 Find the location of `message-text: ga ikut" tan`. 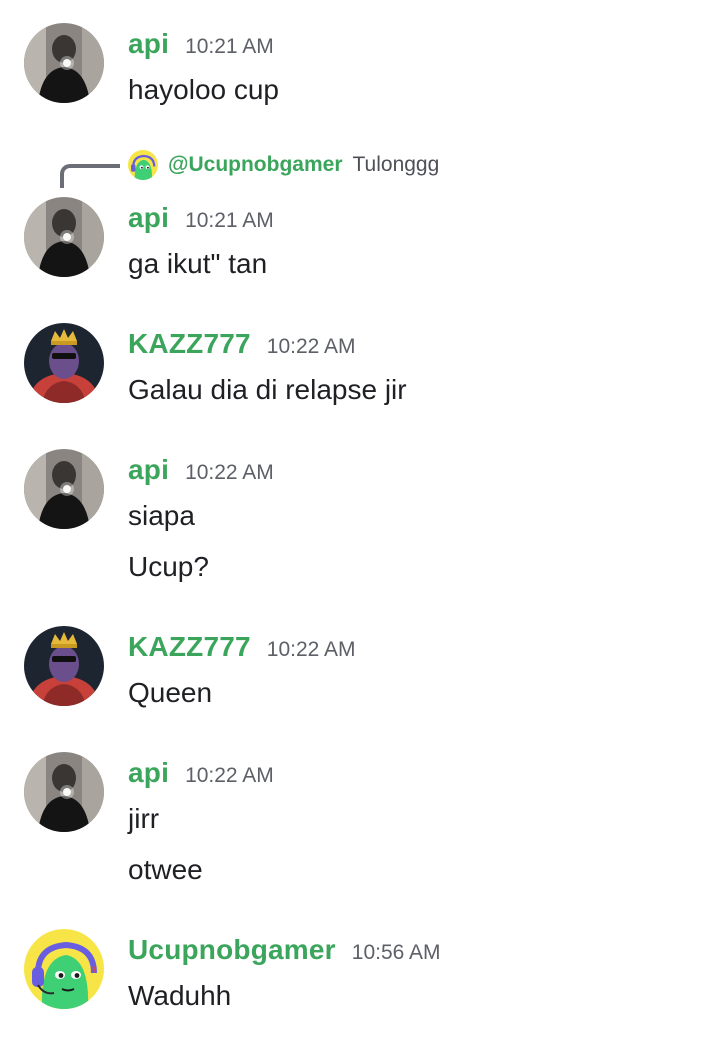

message-text: ga ikut" tan is located at coordinates (198, 263).